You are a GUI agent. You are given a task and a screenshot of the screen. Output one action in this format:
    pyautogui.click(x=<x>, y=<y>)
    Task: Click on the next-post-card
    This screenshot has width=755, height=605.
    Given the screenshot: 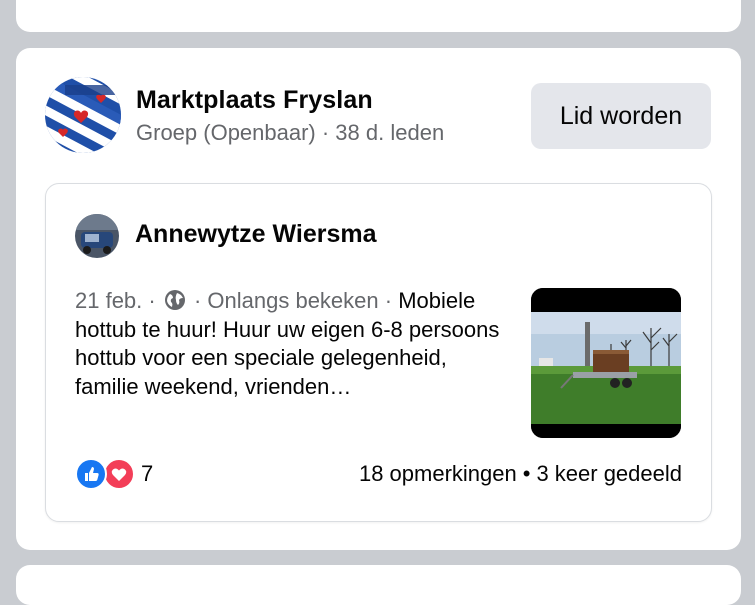 What is the action you would take?
    pyautogui.click(x=378, y=585)
    